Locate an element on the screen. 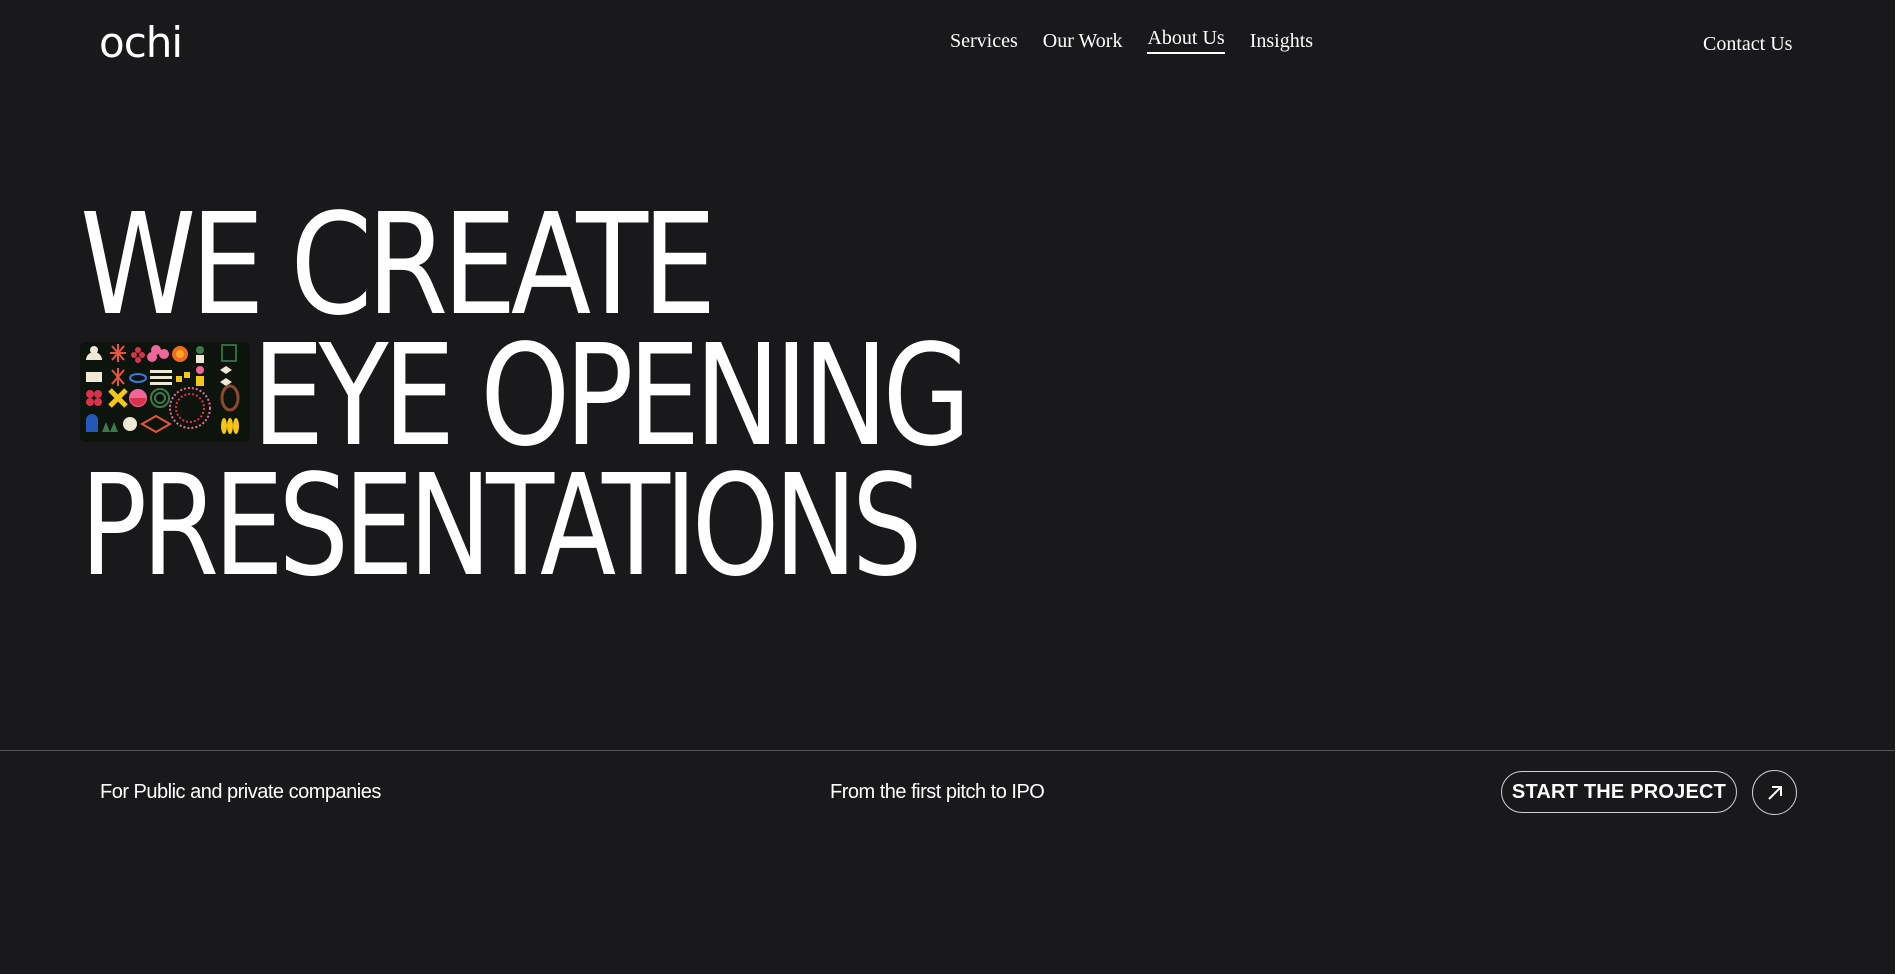  ochi-logo: ochi is located at coordinates (141, 43).